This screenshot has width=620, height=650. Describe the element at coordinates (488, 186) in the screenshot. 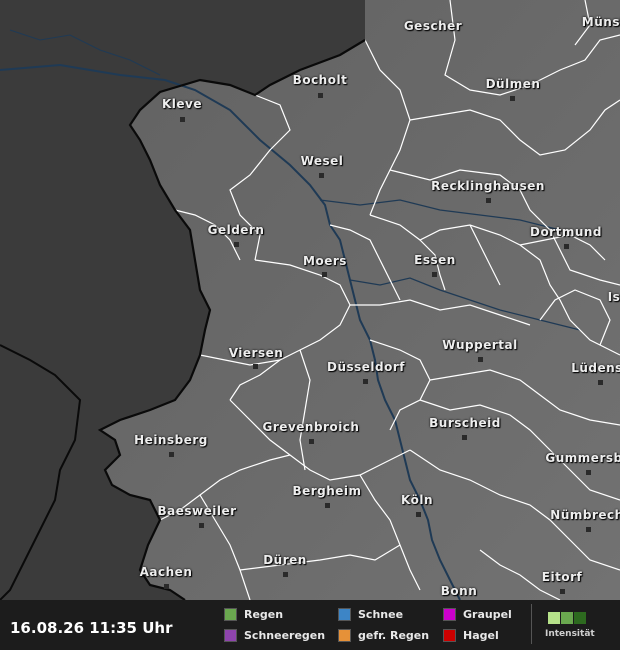

I see `city-label: Recklinghausen` at that location.